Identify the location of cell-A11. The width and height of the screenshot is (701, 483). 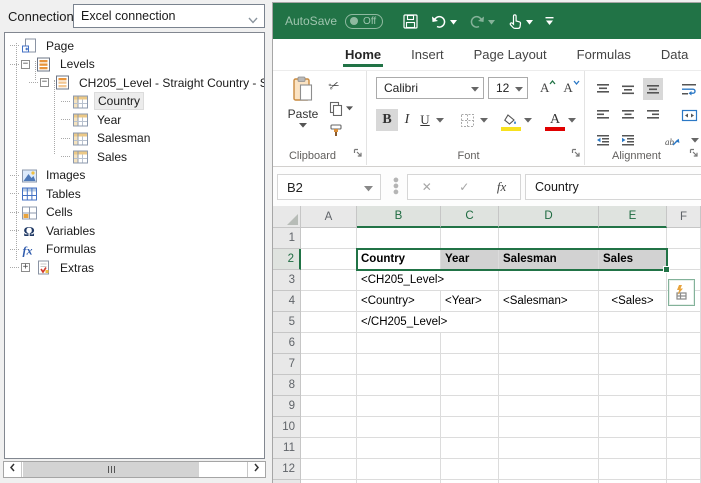
(329, 448).